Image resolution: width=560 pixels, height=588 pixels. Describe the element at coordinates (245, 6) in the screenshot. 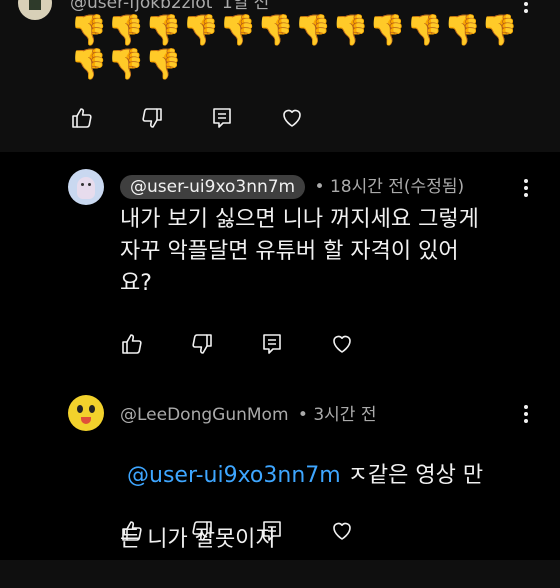

I see `comment-time: 1일 전` at that location.